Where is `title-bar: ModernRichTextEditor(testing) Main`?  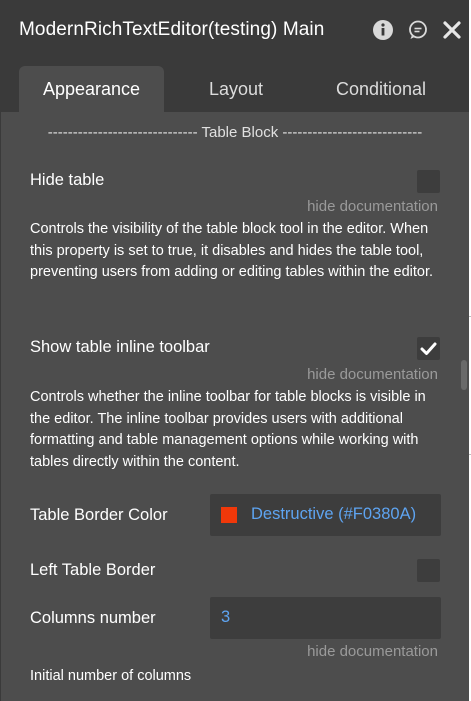 title-bar: ModernRichTextEditor(testing) Main is located at coordinates (235, 31).